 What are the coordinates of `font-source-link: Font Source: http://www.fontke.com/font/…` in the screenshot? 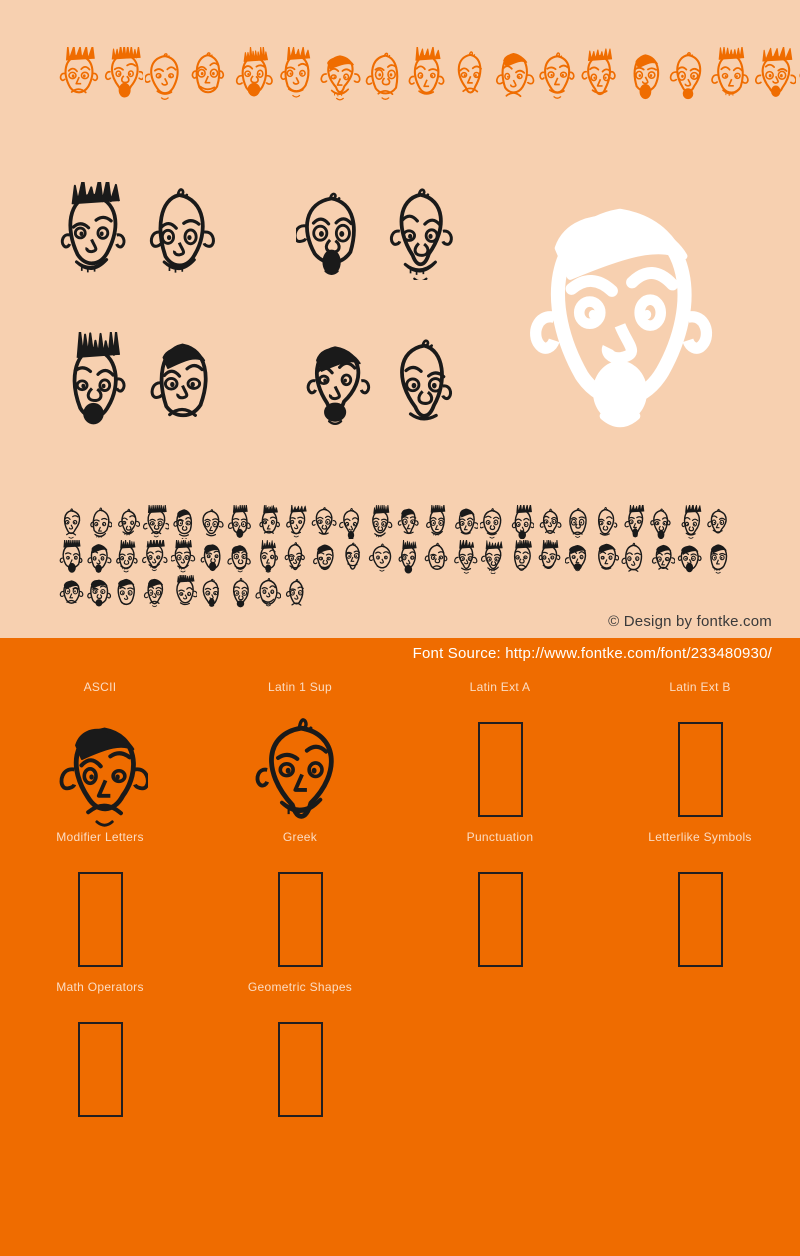 It's located at (592, 653).